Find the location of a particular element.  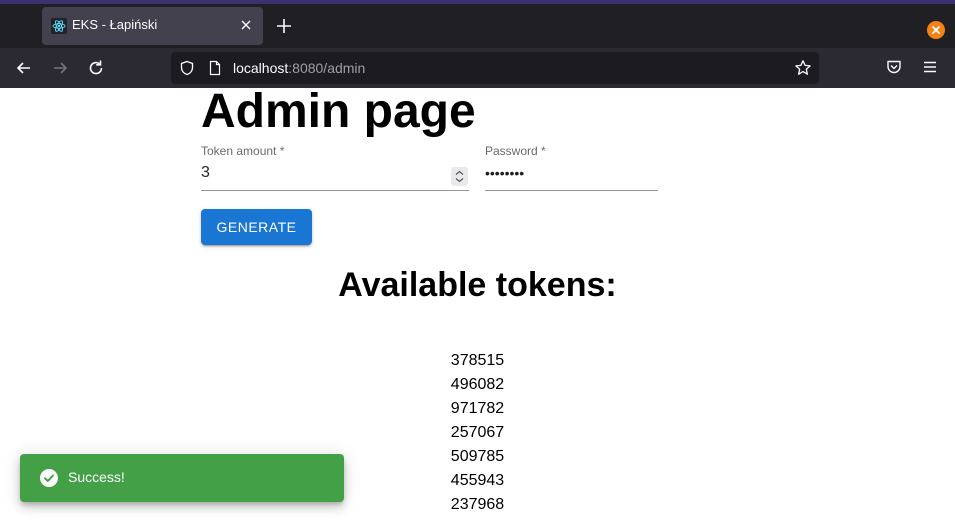

navigation-bar: localhost:8080/admin is located at coordinates (477, 68).